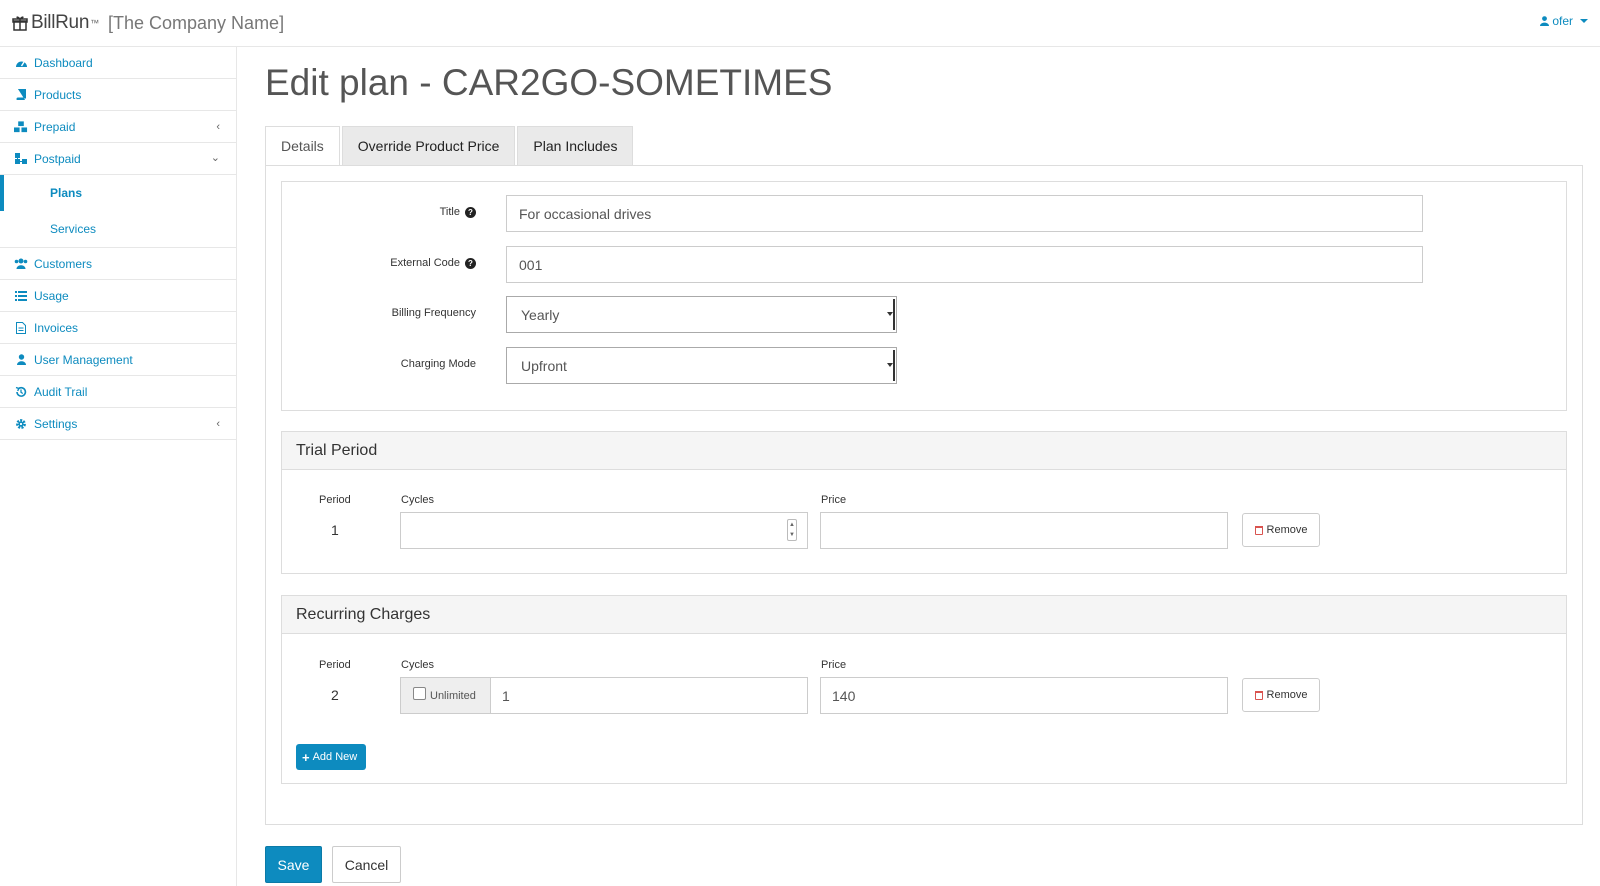  What do you see at coordinates (964, 213) in the screenshot?
I see `title-input: For occasional drives` at bounding box center [964, 213].